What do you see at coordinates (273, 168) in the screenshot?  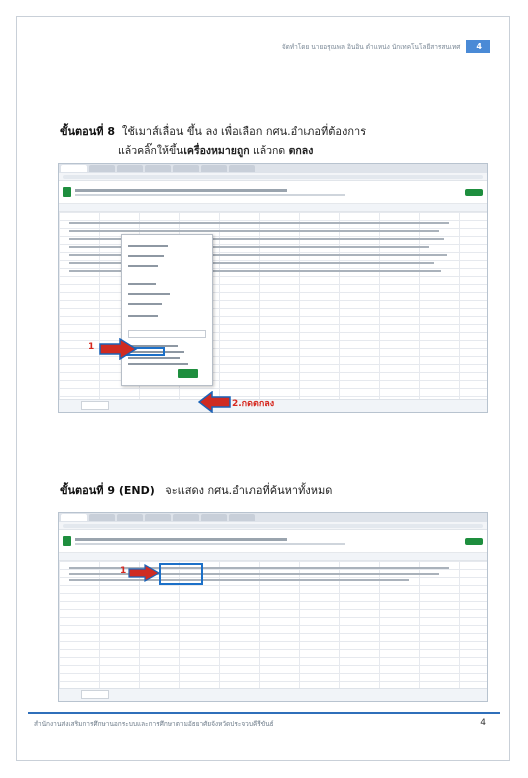 I see `browser-tabbar` at bounding box center [273, 168].